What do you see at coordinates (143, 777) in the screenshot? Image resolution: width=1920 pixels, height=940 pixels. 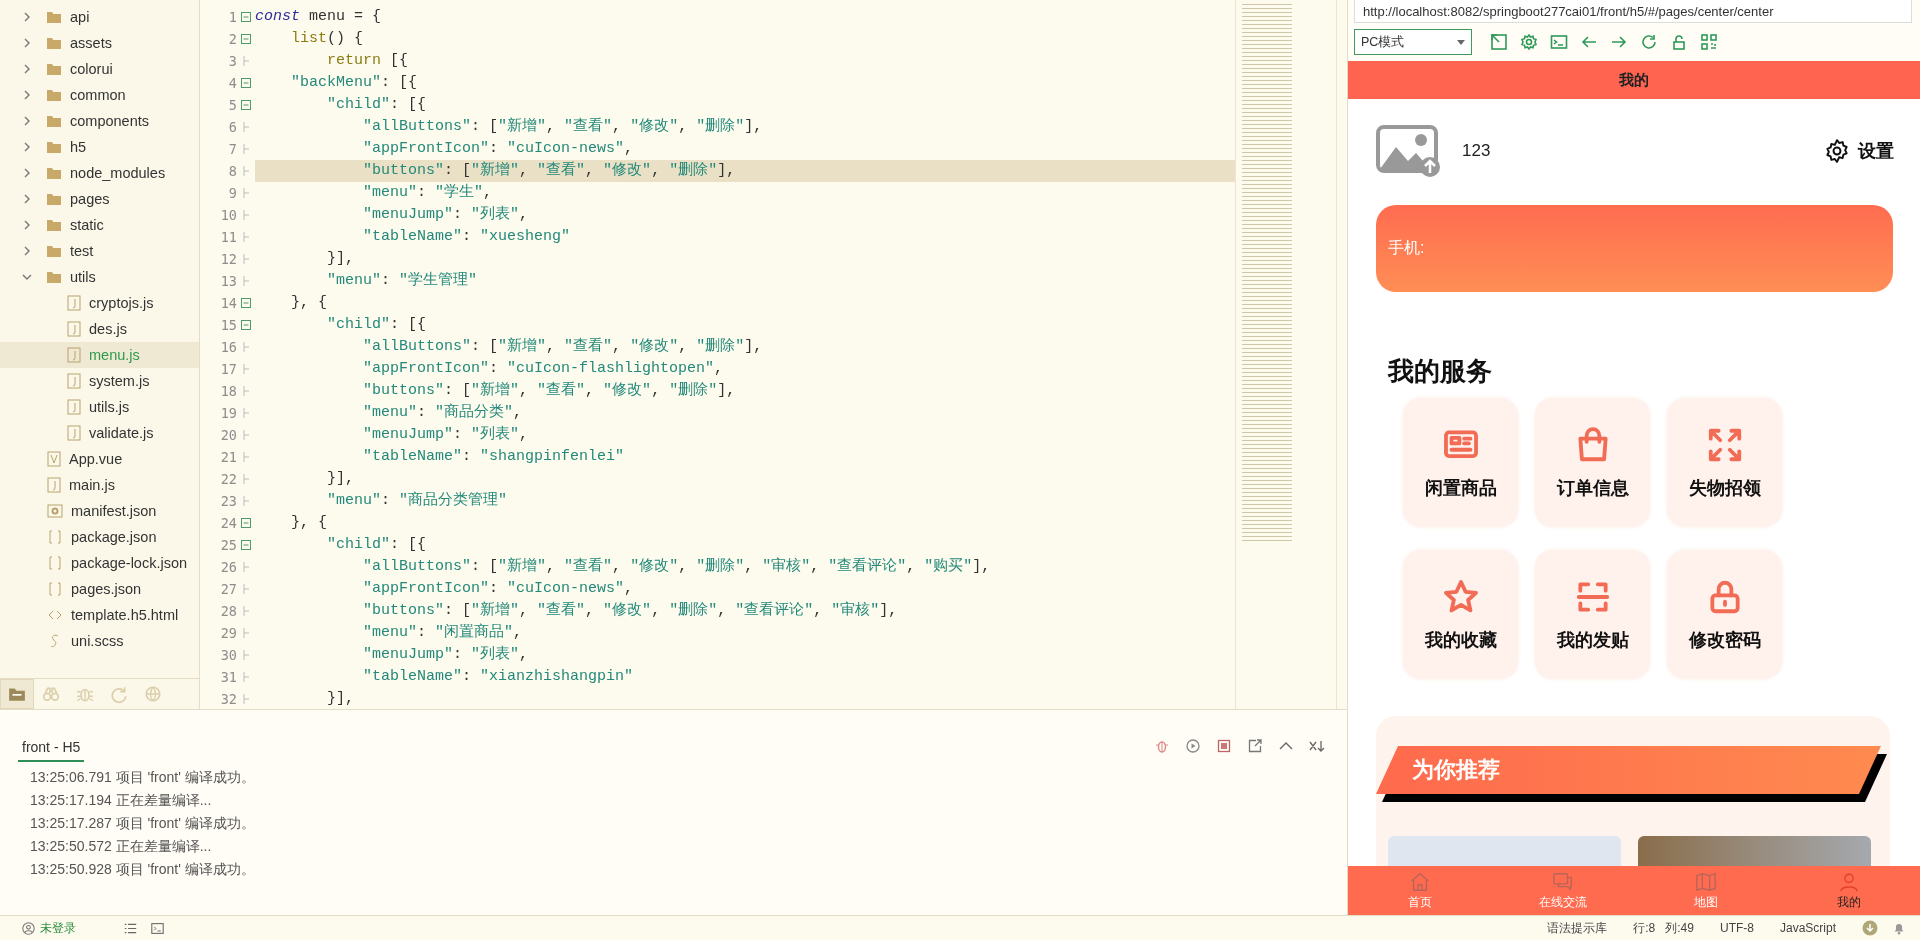 I see `log-line: 13:25:06.791 项目 'front' 编译成功。` at bounding box center [143, 777].